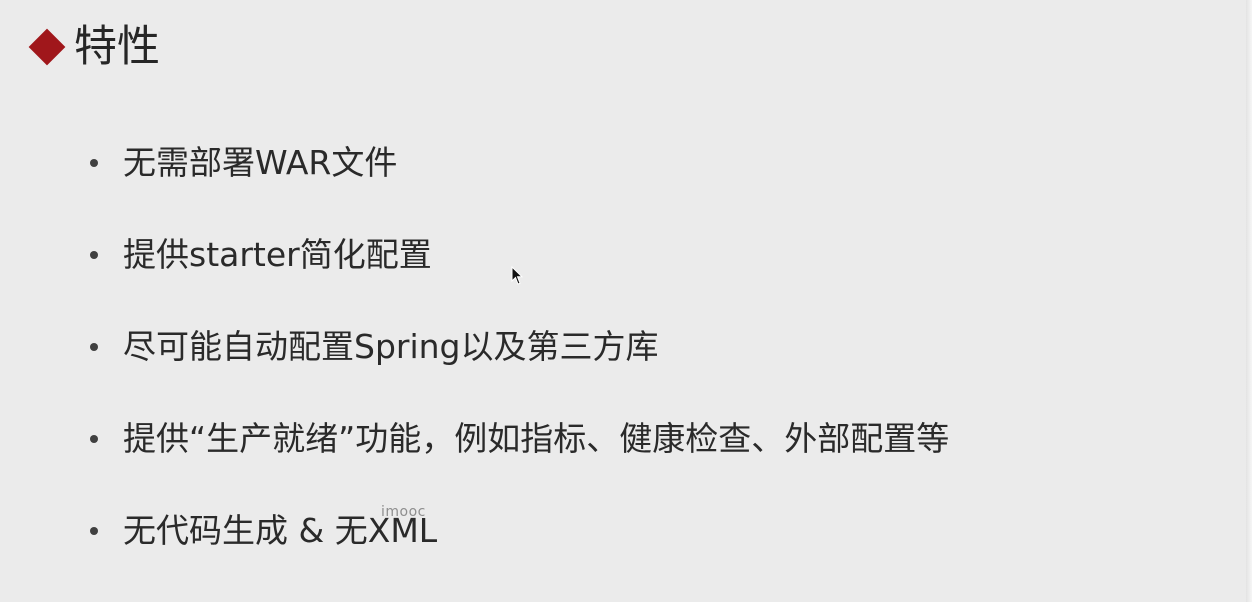 This screenshot has height=602, width=1252. Describe the element at coordinates (536, 438) in the screenshot. I see `bullet-text: 提供“生产就绪”功能，例如指标、健康检查、外部配置等` at that location.